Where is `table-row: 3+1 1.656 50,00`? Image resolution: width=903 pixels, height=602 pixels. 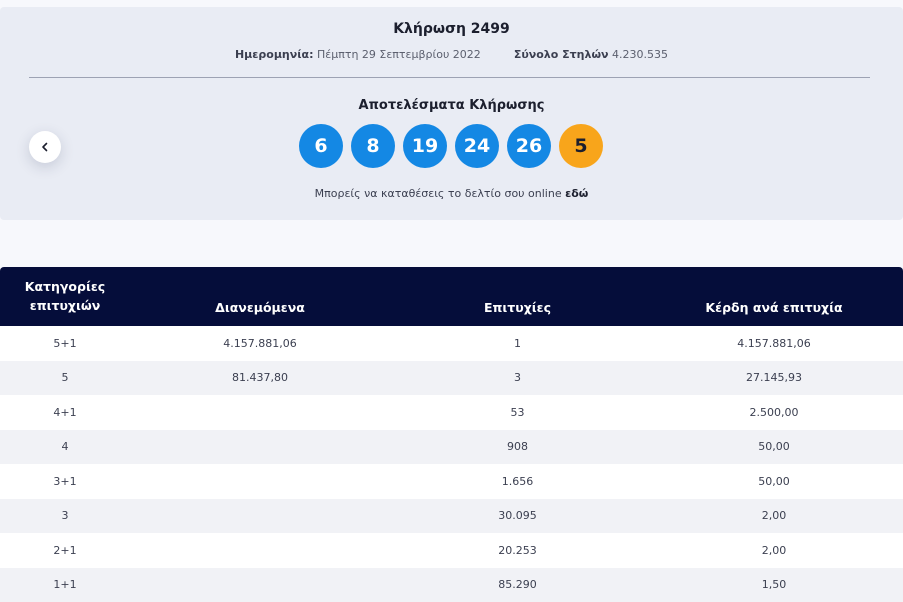
table-row: 3+1 1.656 50,00 is located at coordinates (451, 481).